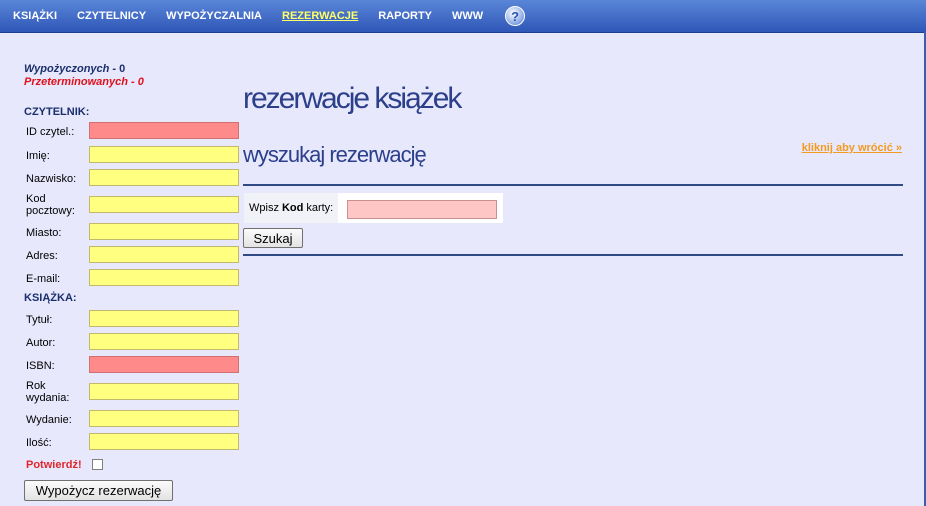 The height and width of the screenshot is (506, 926). I want to click on nav-raporty: RAPORTY, so click(405, 16).